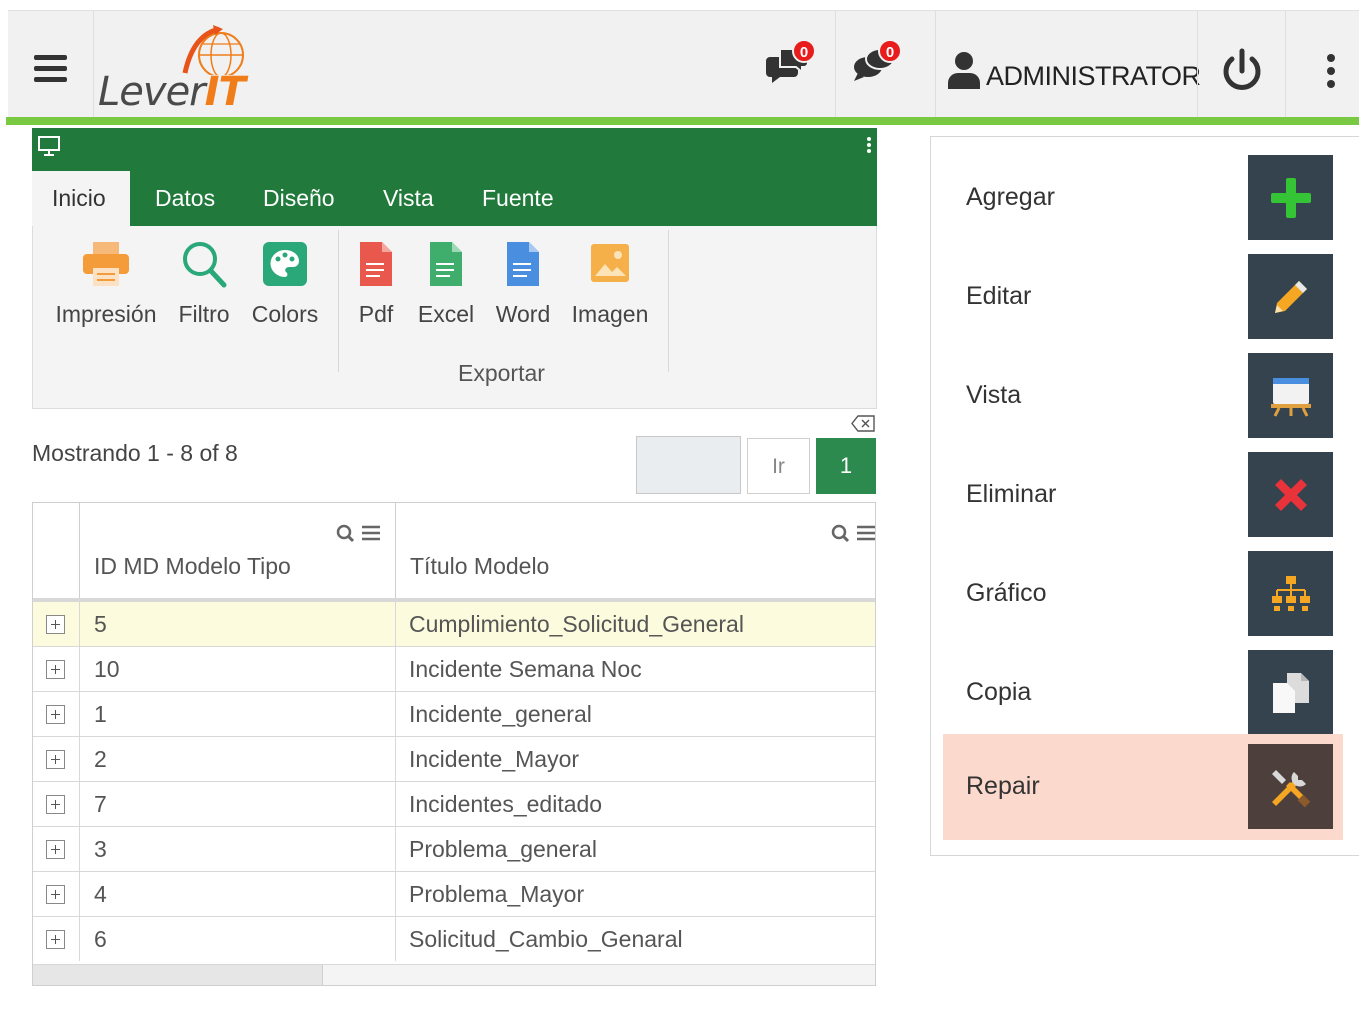 This screenshot has height=1009, width=1359. I want to click on tab-datos: Datos, so click(185, 198).